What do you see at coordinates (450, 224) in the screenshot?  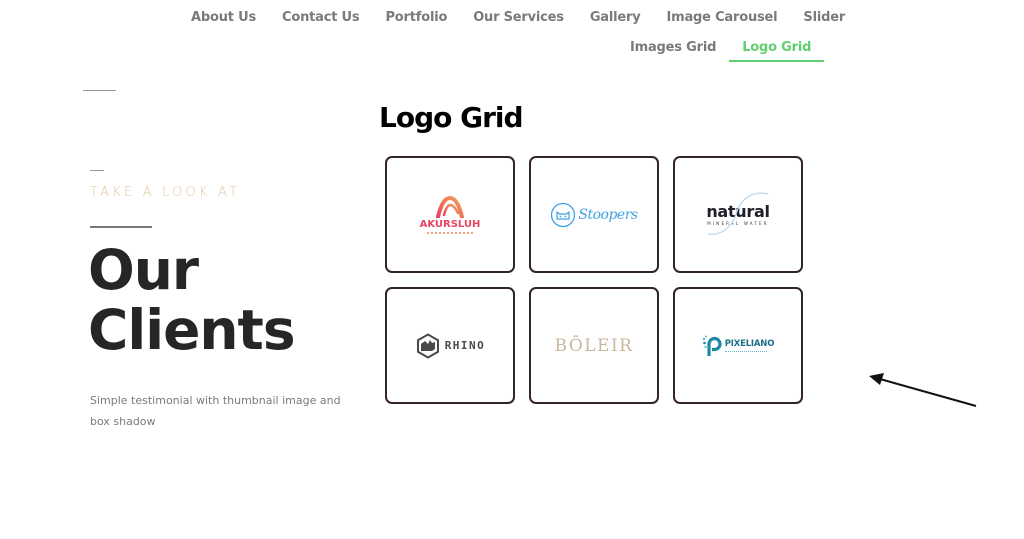 I see `akursluh-wordmark: AKURSLUH` at bounding box center [450, 224].